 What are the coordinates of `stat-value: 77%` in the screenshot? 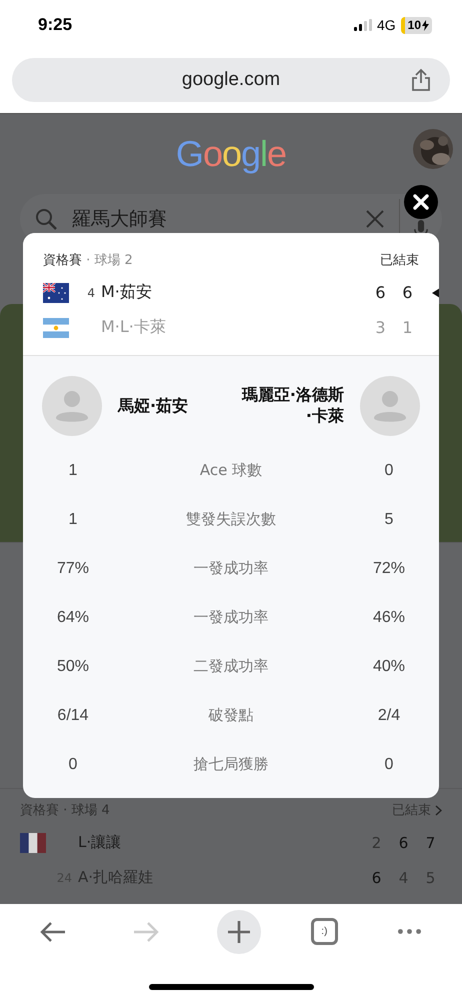 It's located at (73, 569).